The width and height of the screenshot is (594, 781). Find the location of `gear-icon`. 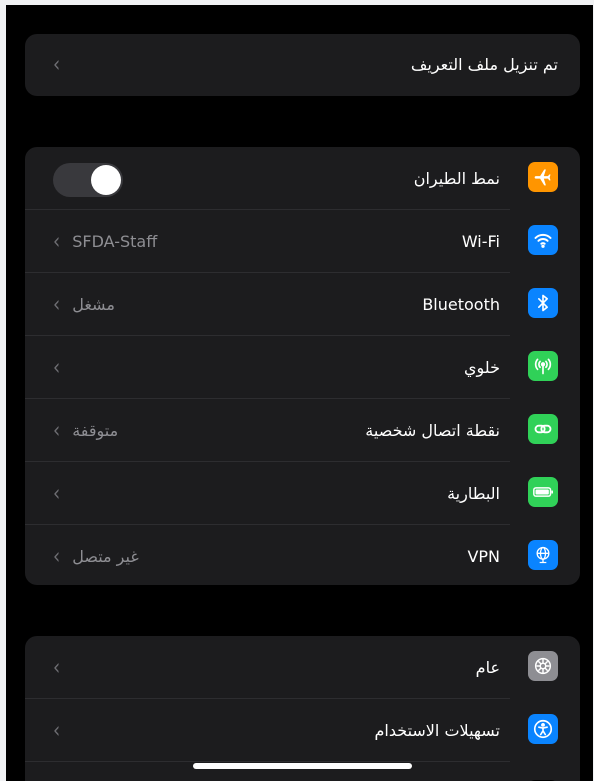

gear-icon is located at coordinates (543, 666).